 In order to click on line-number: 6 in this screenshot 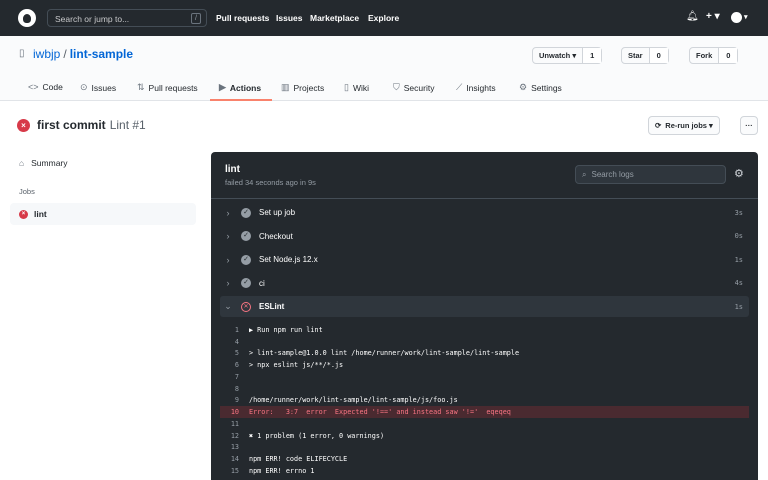, I will do `click(234, 365)`.